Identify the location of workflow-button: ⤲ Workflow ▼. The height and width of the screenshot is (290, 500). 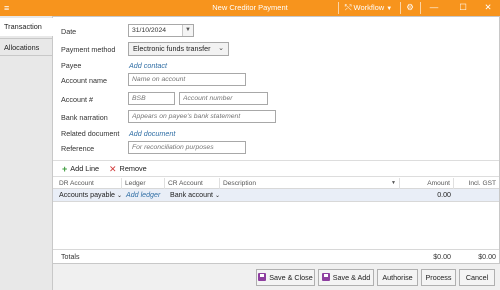
(368, 8).